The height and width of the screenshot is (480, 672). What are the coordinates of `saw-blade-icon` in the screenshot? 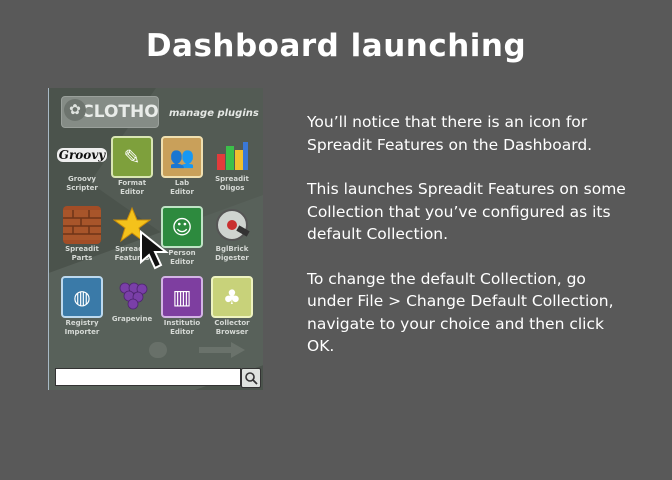 It's located at (232, 225).